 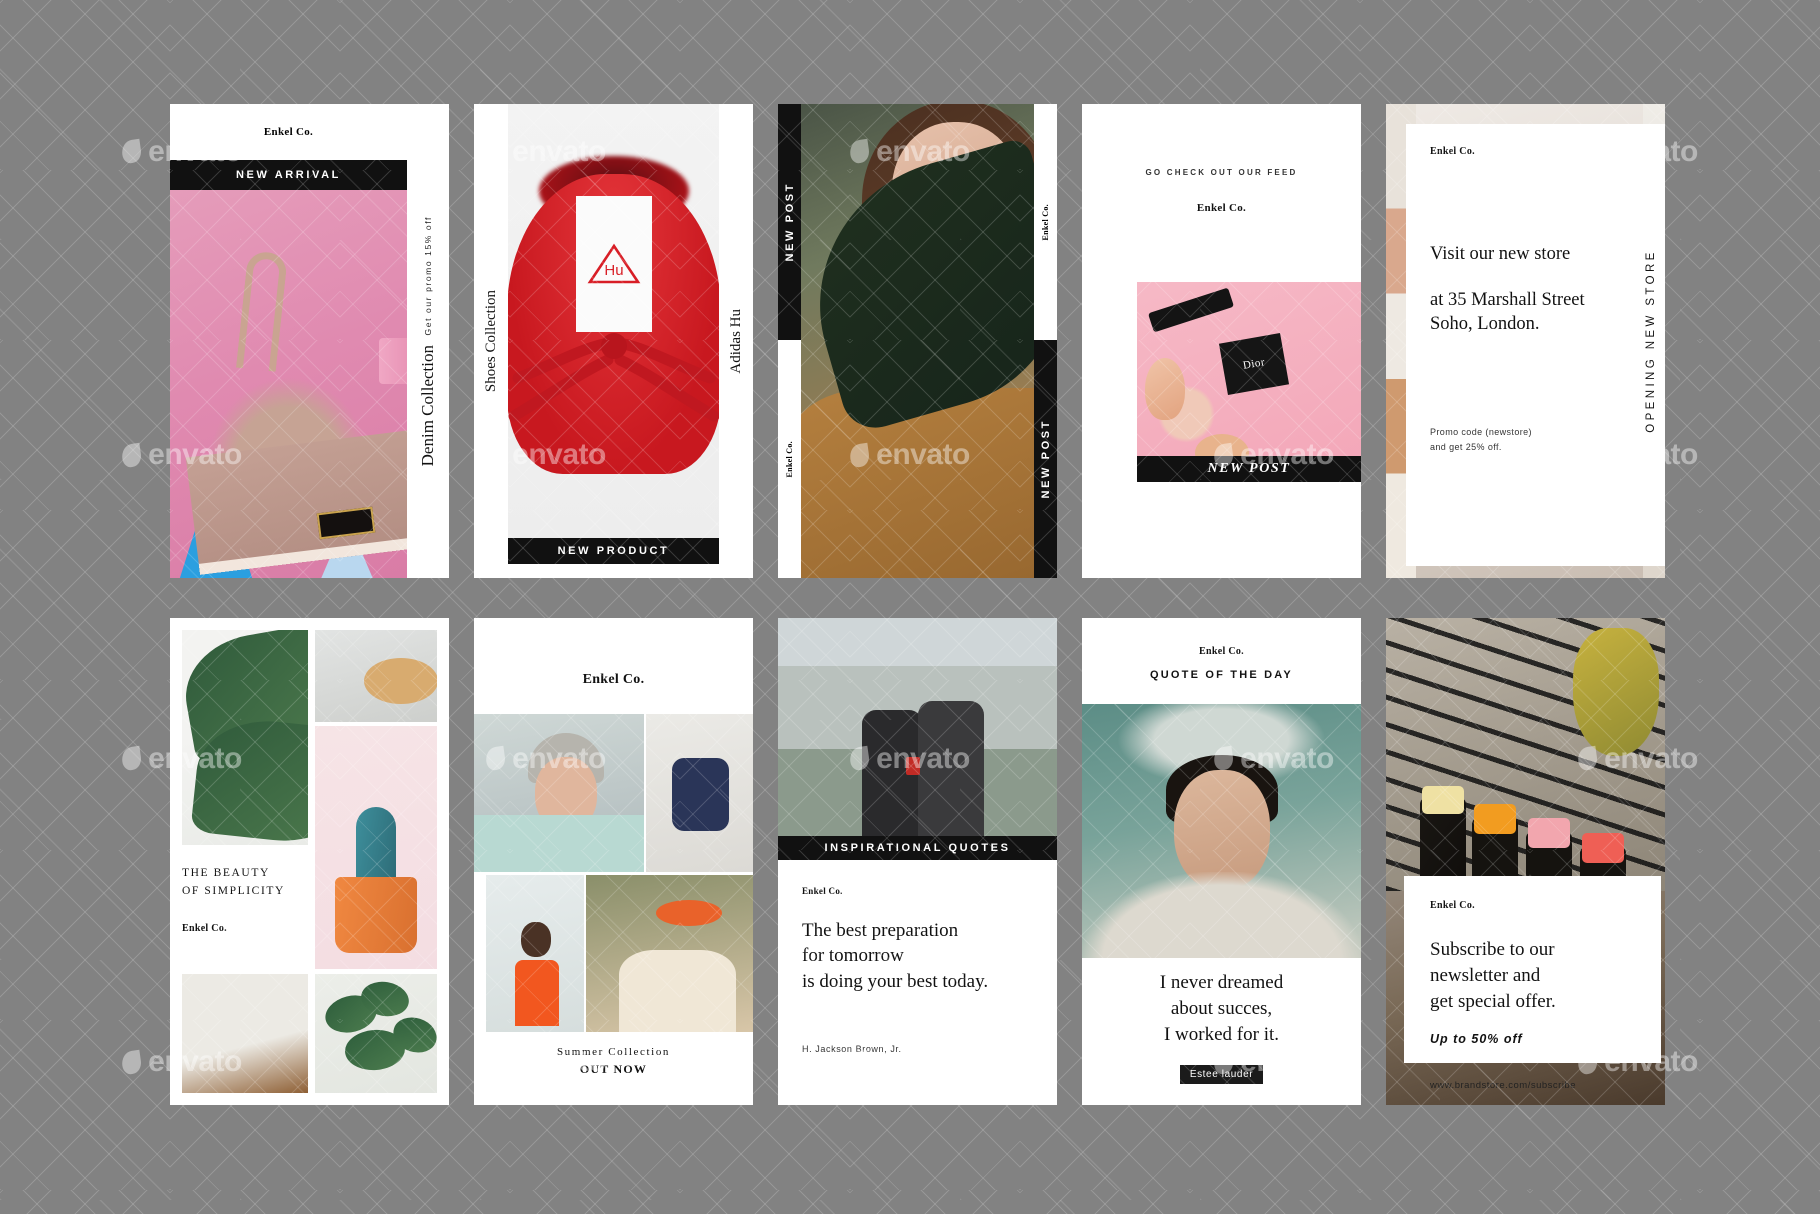 What do you see at coordinates (735, 341) in the screenshot?
I see `adidas-hu-vertical-label: Adidas Hu` at bounding box center [735, 341].